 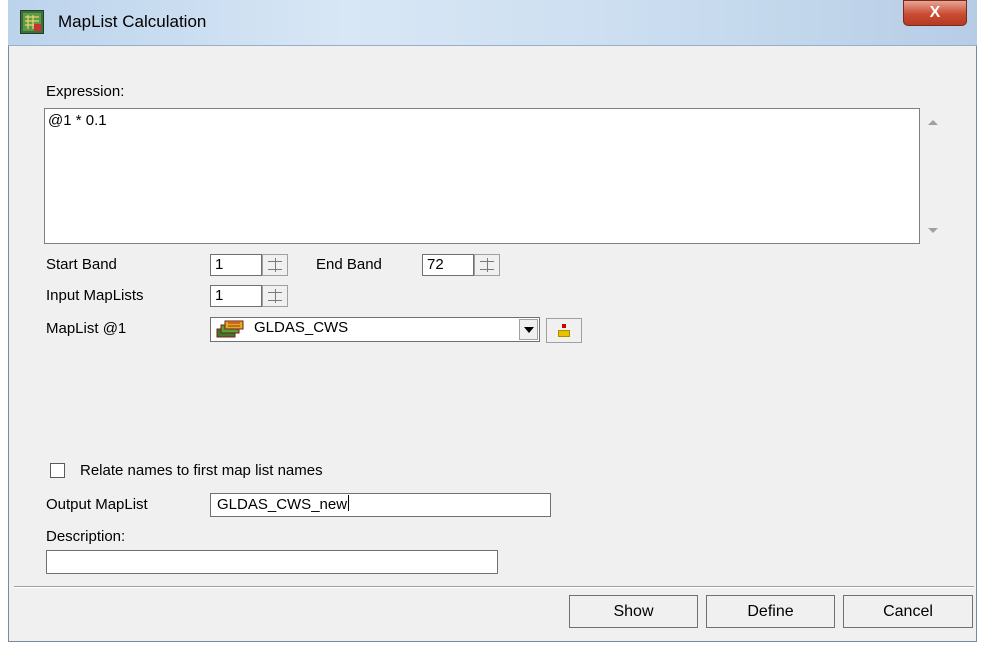 What do you see at coordinates (236, 296) in the screenshot?
I see `input-maplists-input: 1` at bounding box center [236, 296].